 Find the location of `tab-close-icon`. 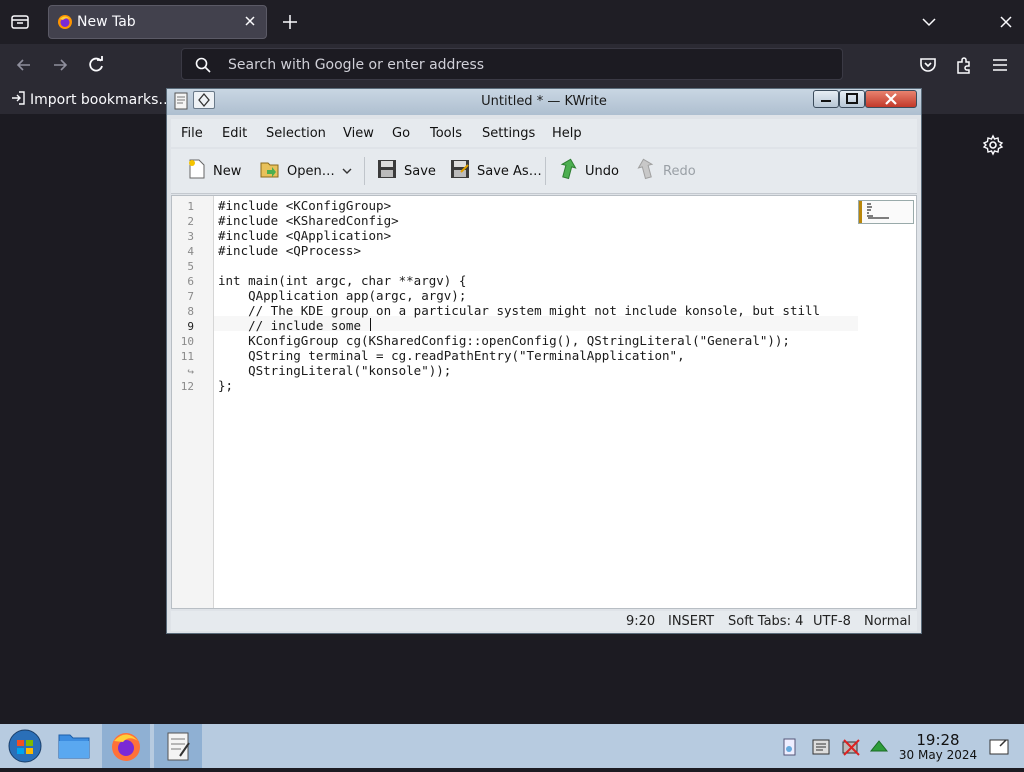

tab-close-icon is located at coordinates (250, 21).